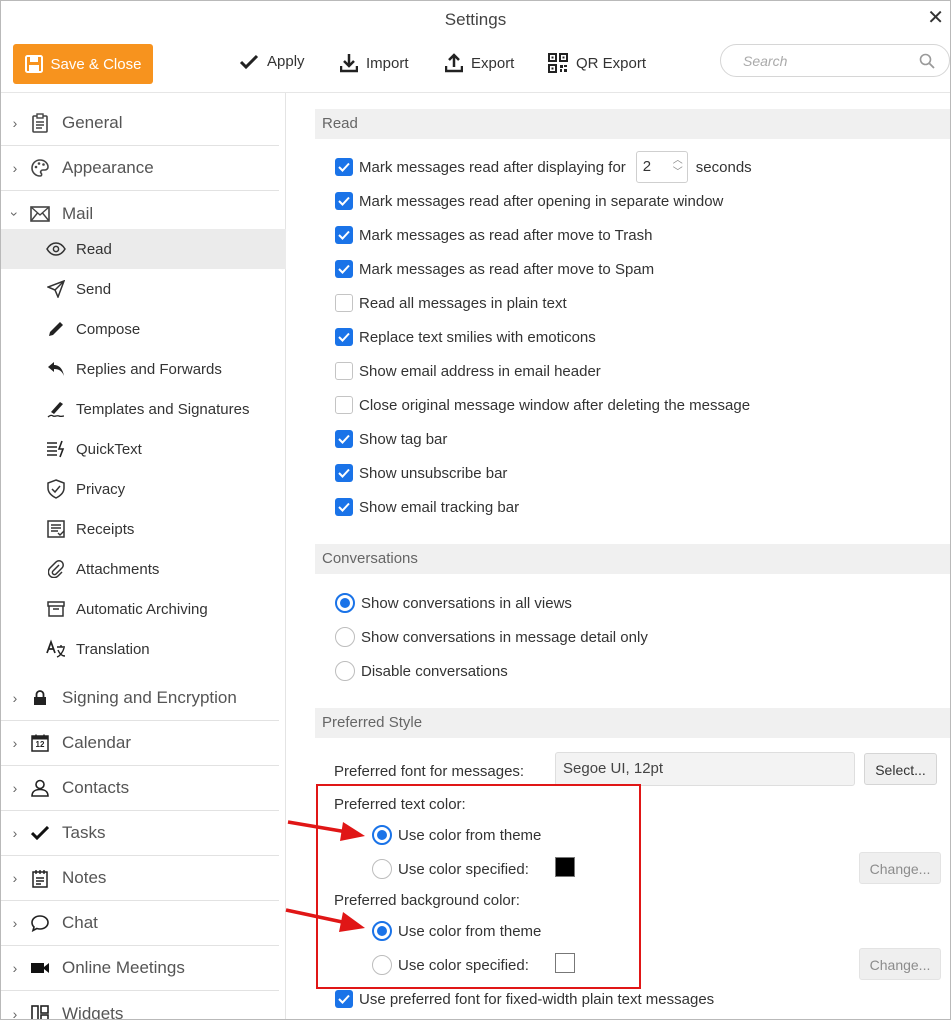 The image size is (951, 1020). Describe the element at coordinates (143, 249) in the screenshot. I see `sidebar-item-read: Read` at that location.